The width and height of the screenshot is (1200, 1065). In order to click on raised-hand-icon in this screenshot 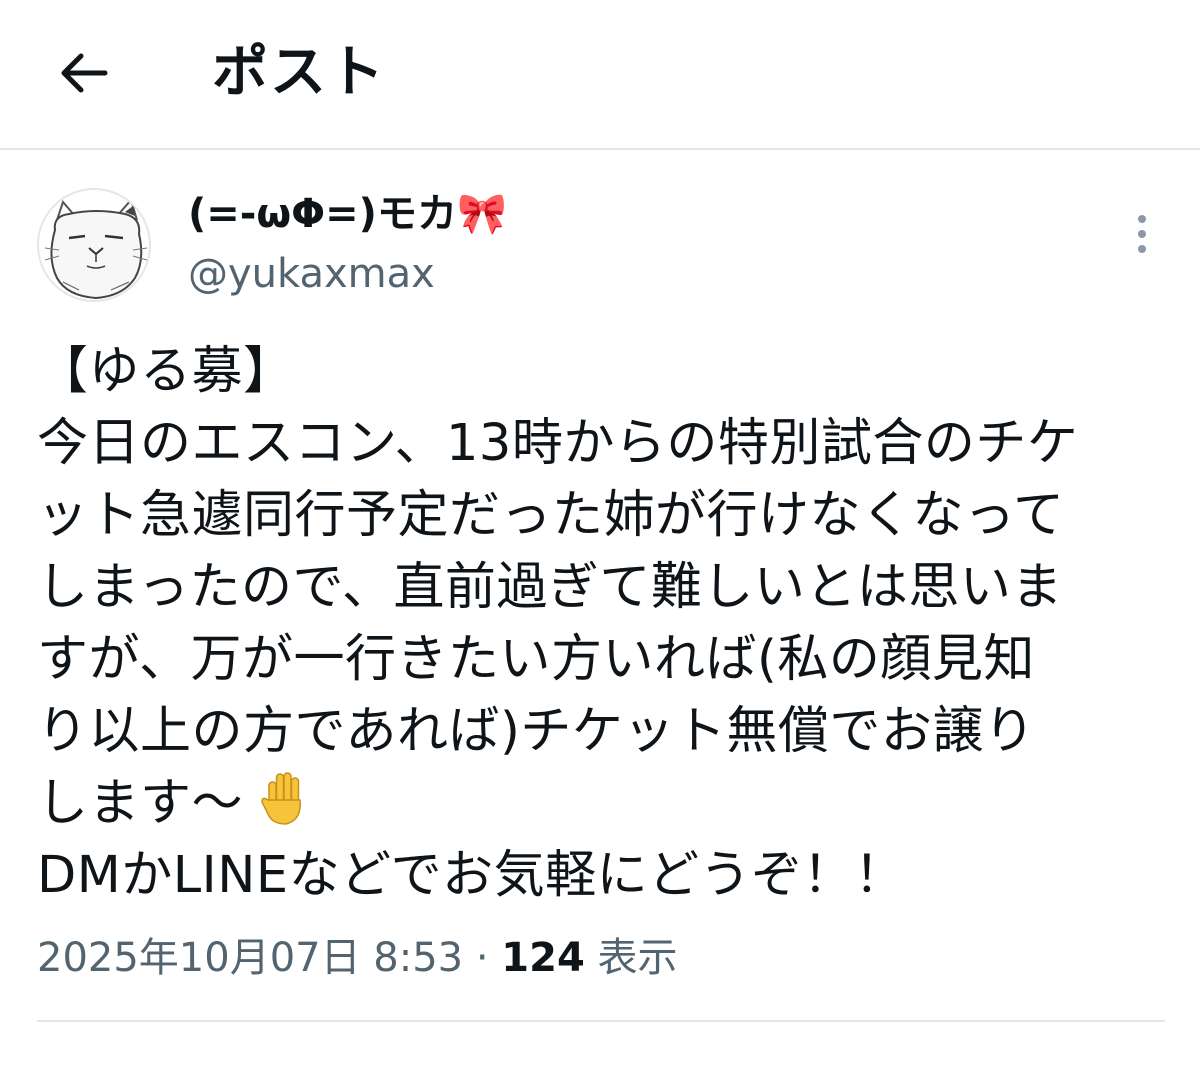, I will do `click(280, 798)`.